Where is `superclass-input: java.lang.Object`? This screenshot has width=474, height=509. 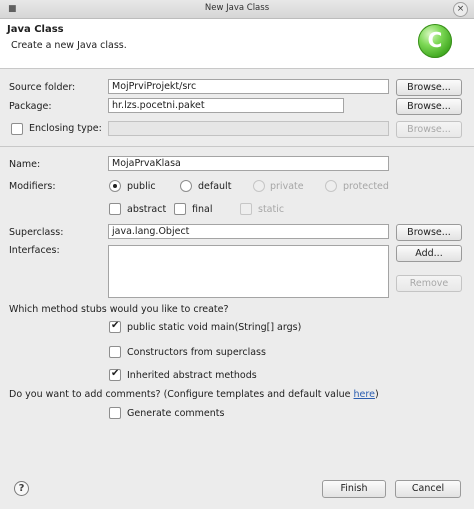
superclass-input: java.lang.Object is located at coordinates (248, 231).